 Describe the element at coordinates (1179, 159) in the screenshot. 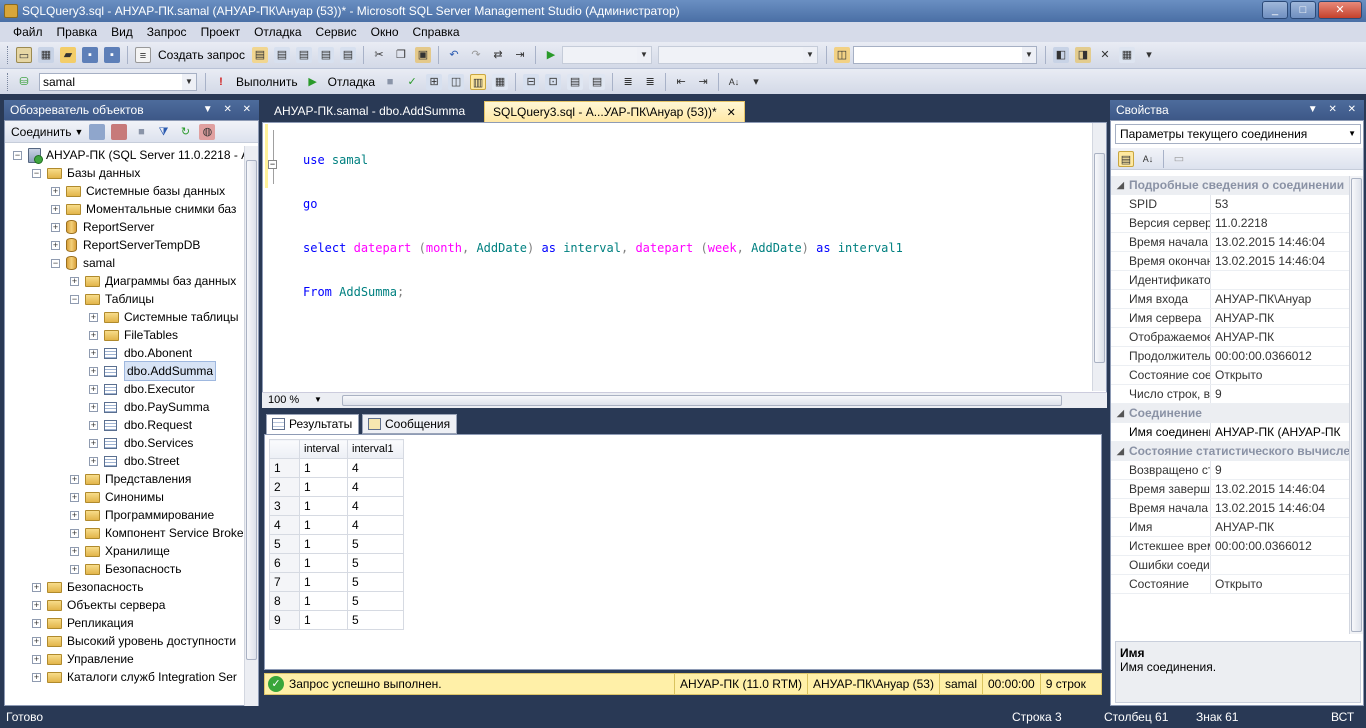

I see `property-pages-icon: ▭` at that location.